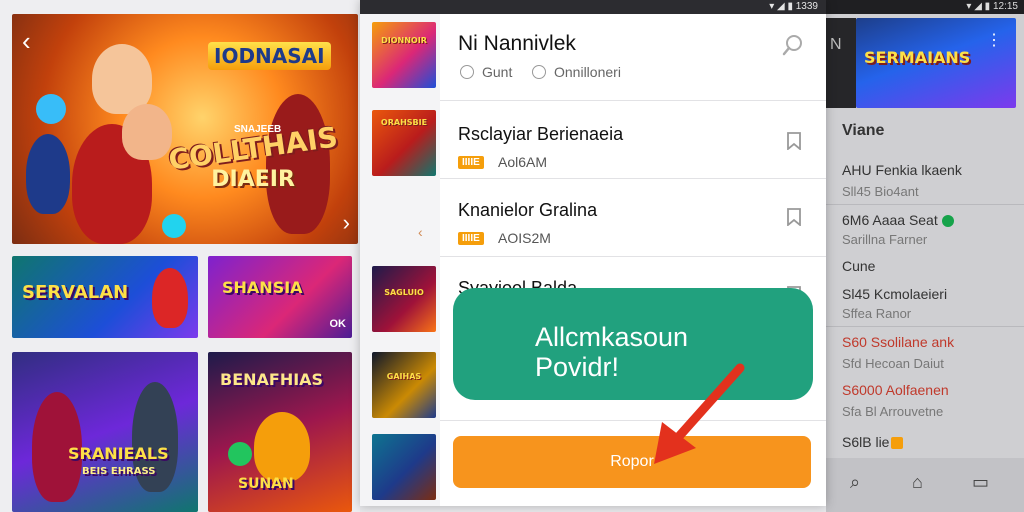 Image resolution: width=1024 pixels, height=512 pixels. I want to click on tile-orb, so click(240, 454).